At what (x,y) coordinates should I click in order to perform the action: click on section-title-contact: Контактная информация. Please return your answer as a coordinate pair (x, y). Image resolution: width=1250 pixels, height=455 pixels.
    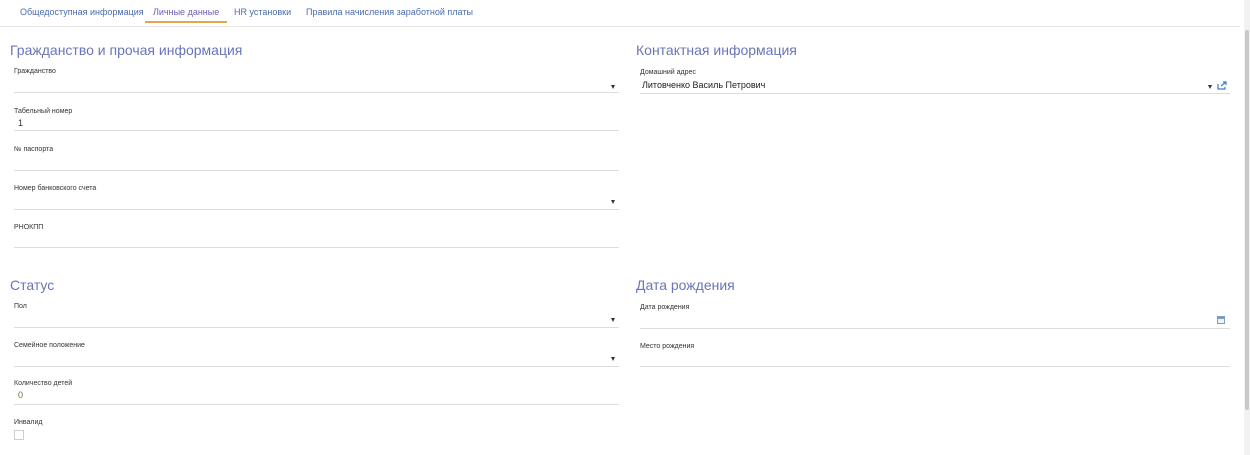
    Looking at the image, I should click on (716, 50).